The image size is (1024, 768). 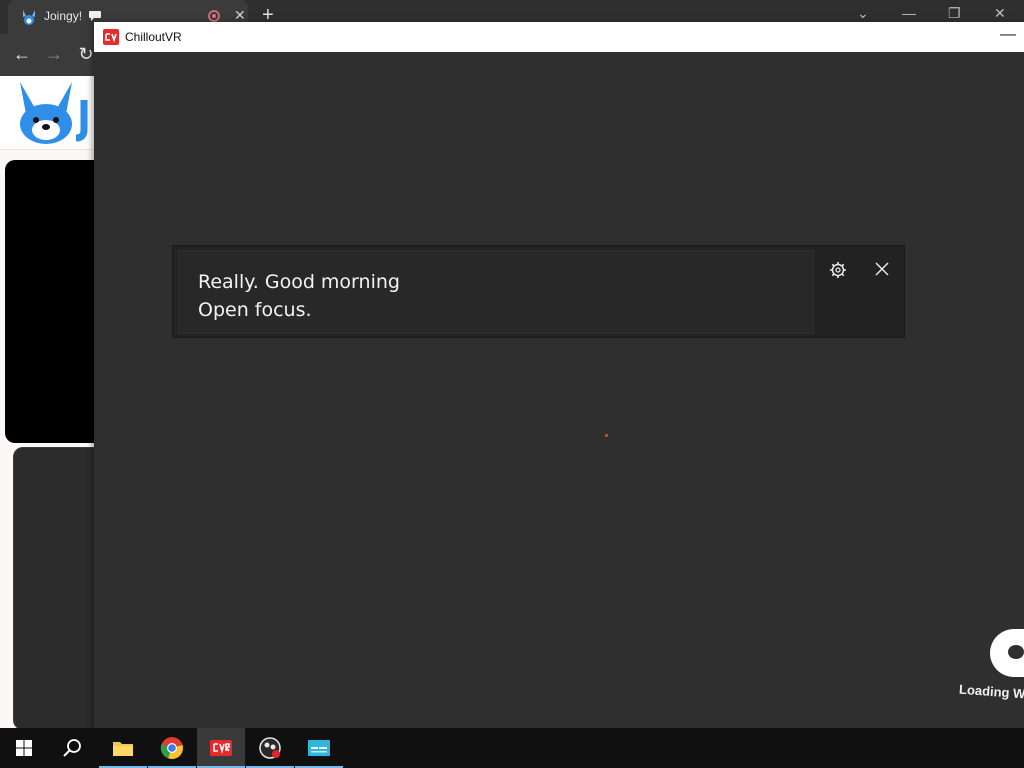 I want to click on recording-indicator-icon, so click(x=214, y=16).